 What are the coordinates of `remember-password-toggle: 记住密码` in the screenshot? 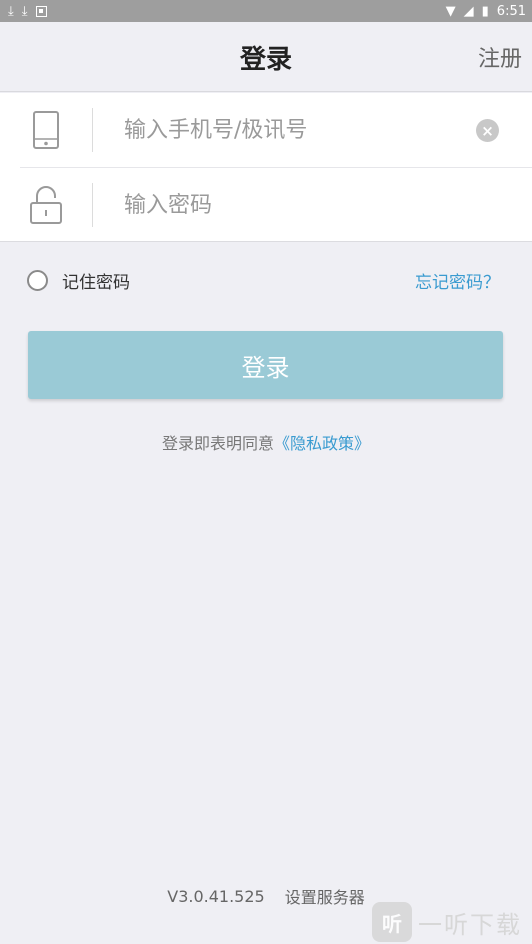 It's located at (78, 281).